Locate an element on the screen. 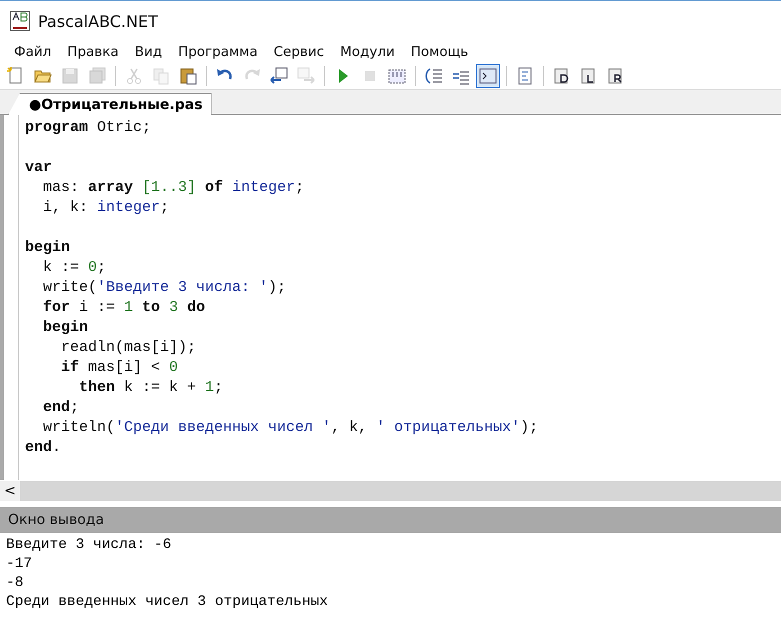 Image resolution: width=781 pixels, height=633 pixels. output-line: -17 is located at coordinates (20, 564).